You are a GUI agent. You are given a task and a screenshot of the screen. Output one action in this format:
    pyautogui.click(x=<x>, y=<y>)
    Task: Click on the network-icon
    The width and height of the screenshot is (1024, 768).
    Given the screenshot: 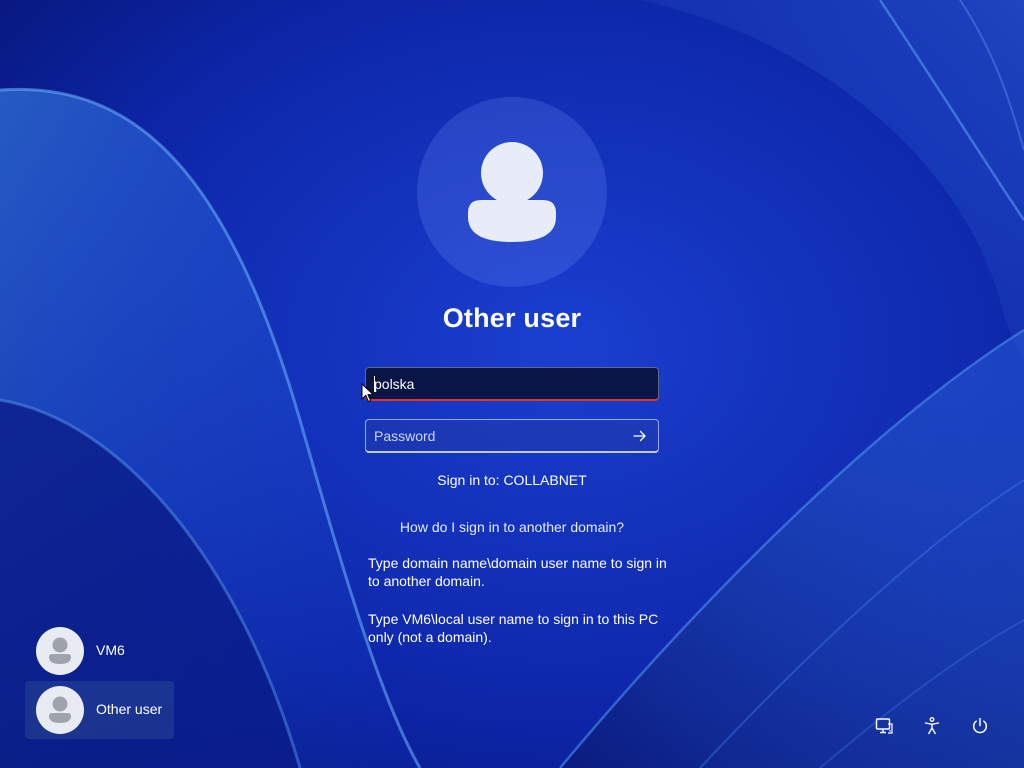 What is the action you would take?
    pyautogui.click(x=884, y=726)
    